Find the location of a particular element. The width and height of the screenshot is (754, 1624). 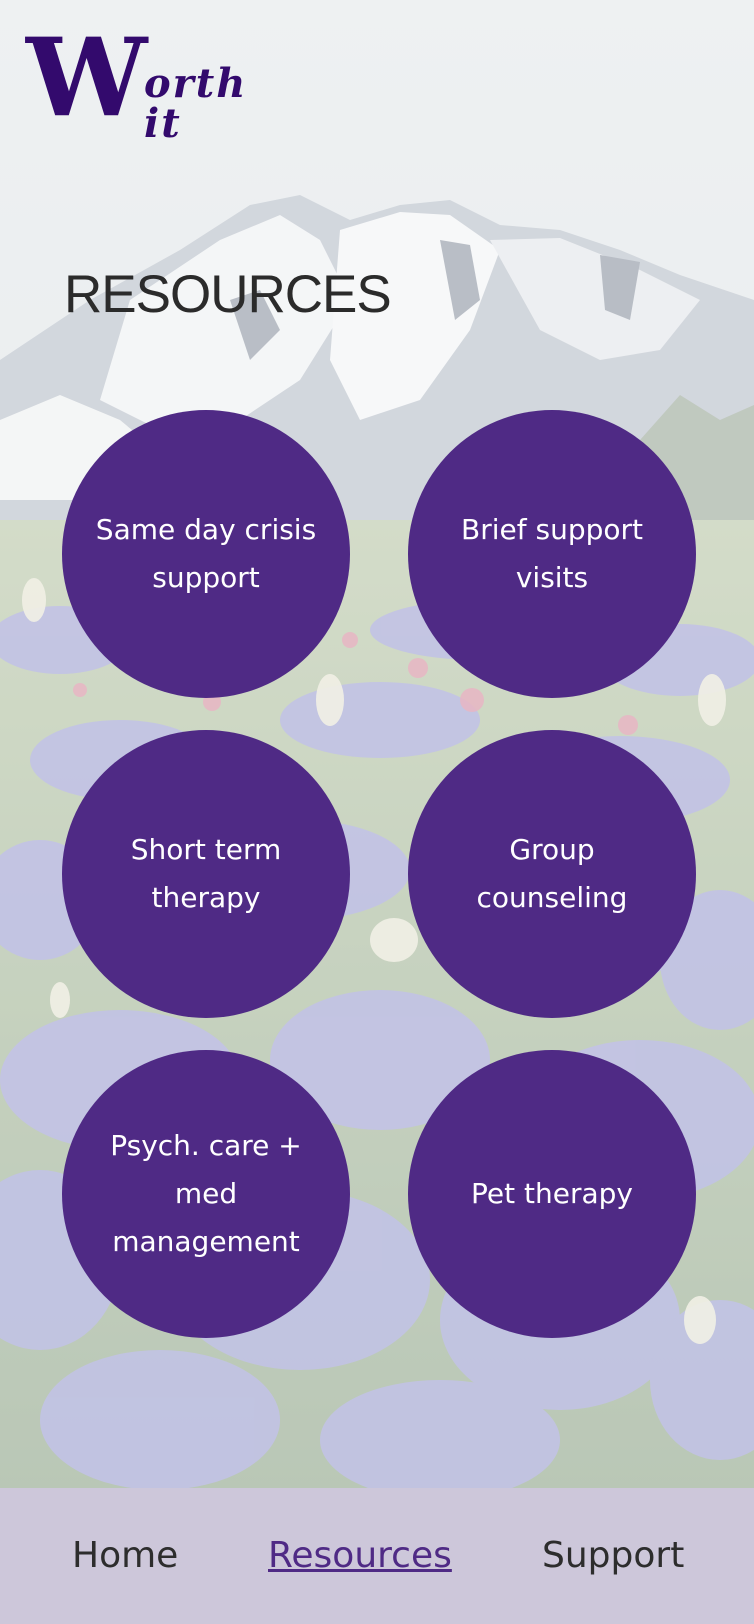

logo-initial: W is located at coordinates (86, 78).